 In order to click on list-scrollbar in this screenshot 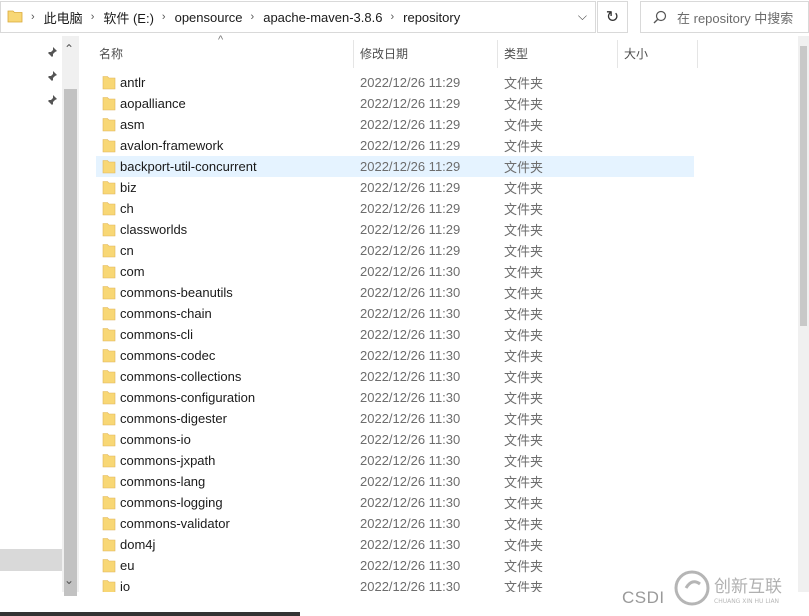, I will do `click(803, 314)`.